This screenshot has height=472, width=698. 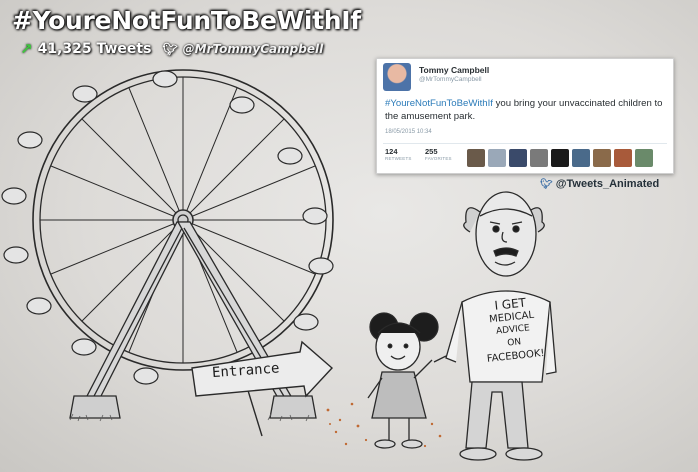 I want to click on tweet-author-username: @MrTommyCampbell, so click(x=450, y=79).